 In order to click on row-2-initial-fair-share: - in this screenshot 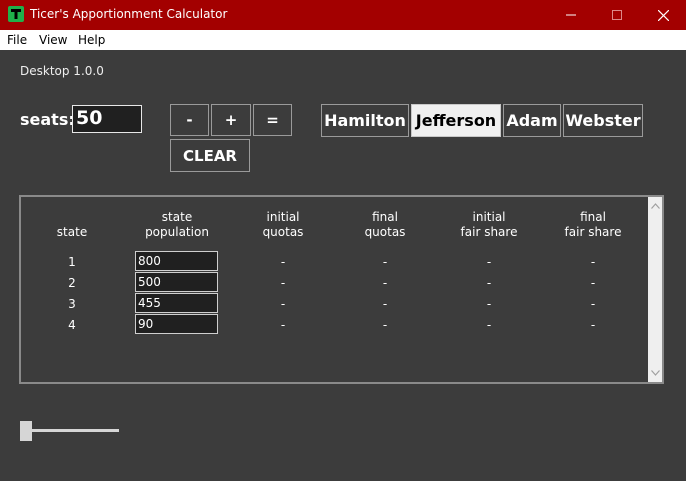, I will do `click(489, 283)`.